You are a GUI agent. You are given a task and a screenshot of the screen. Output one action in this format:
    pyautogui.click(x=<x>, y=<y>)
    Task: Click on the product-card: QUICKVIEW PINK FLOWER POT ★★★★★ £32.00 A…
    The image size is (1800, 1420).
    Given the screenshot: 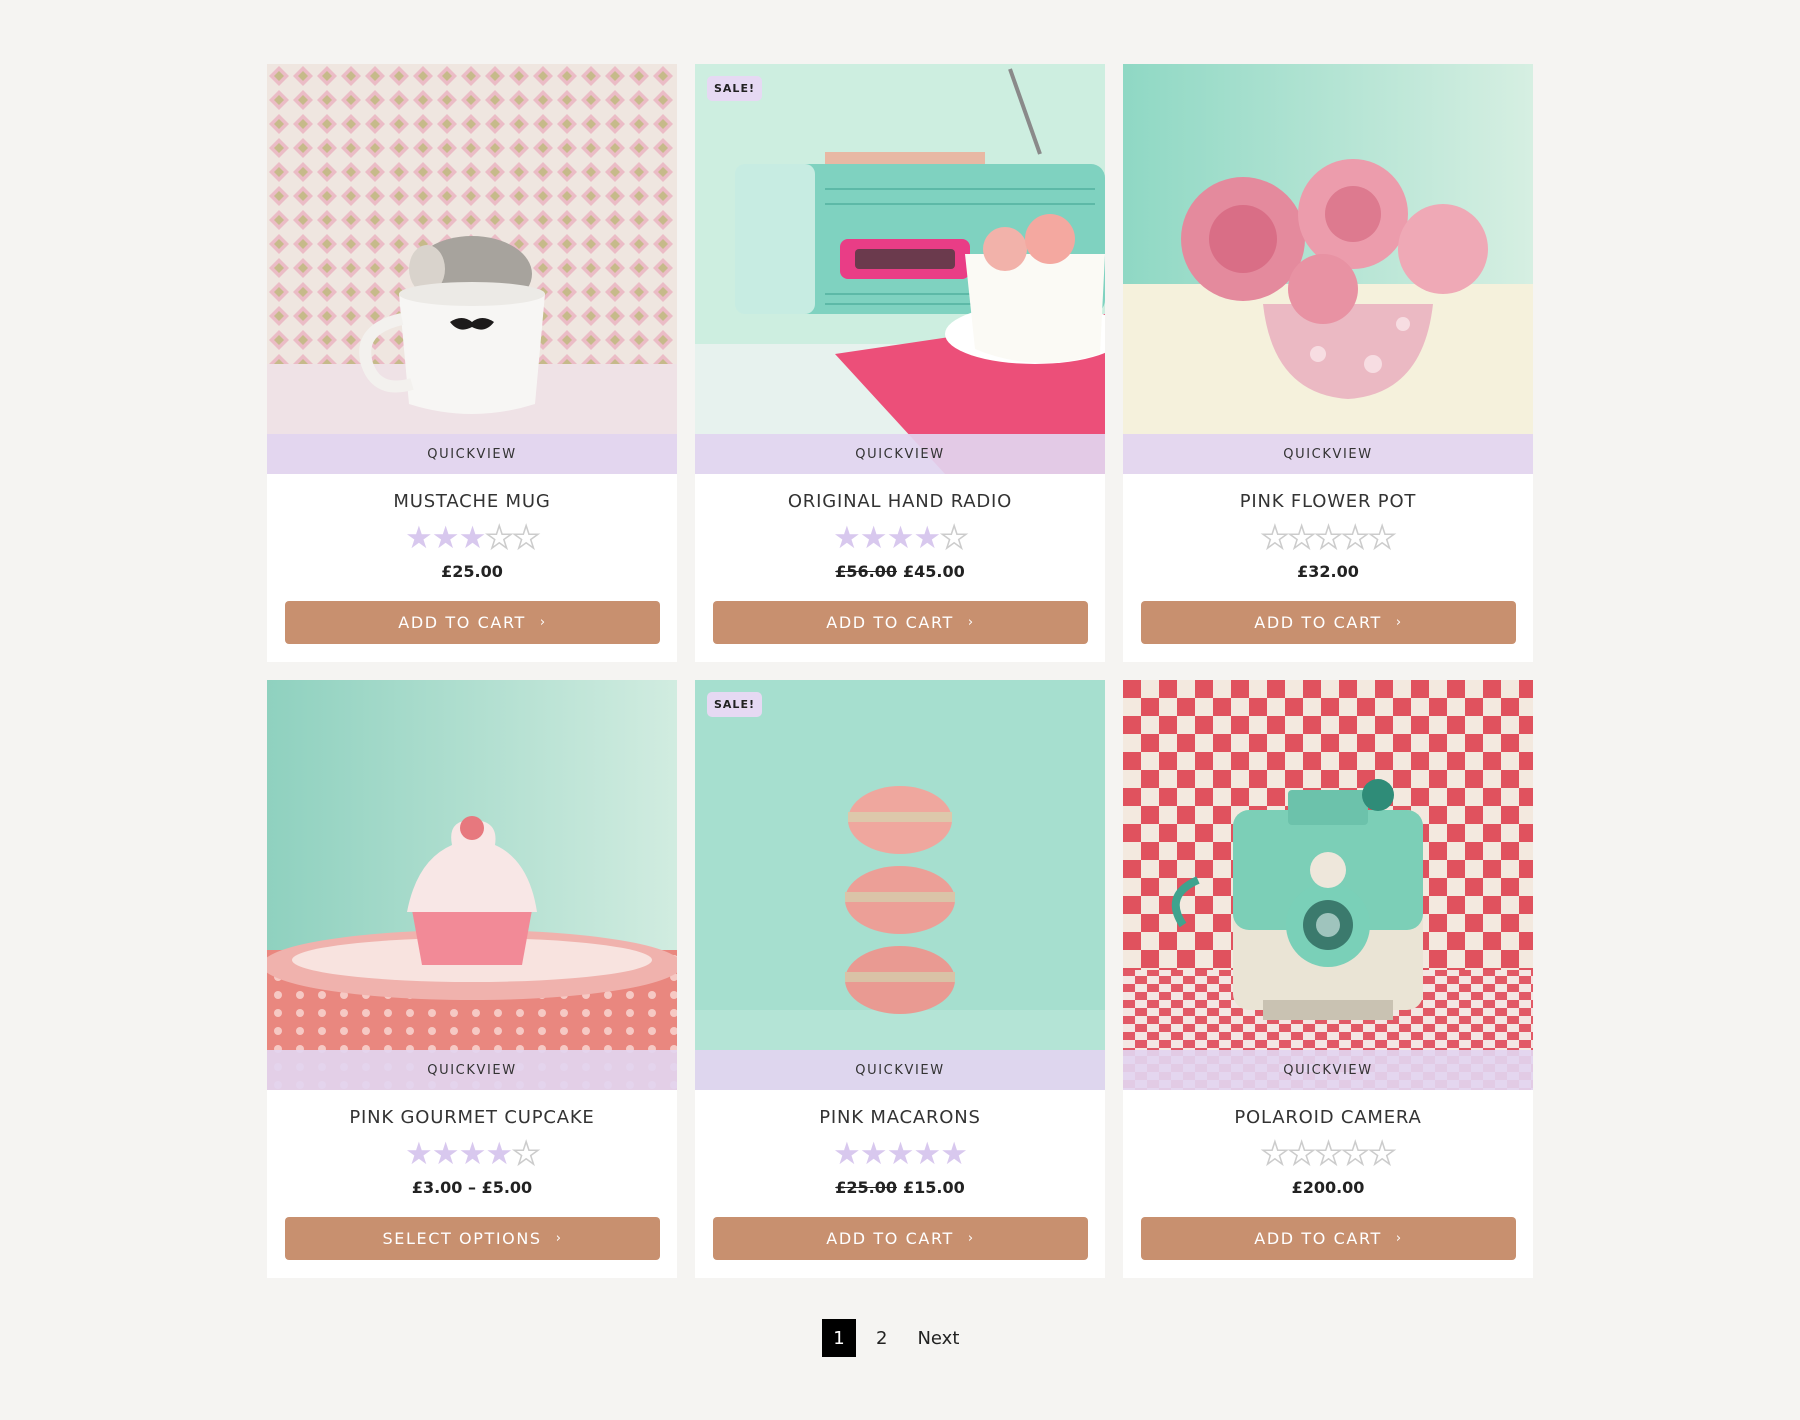 What is the action you would take?
    pyautogui.click(x=1328, y=363)
    